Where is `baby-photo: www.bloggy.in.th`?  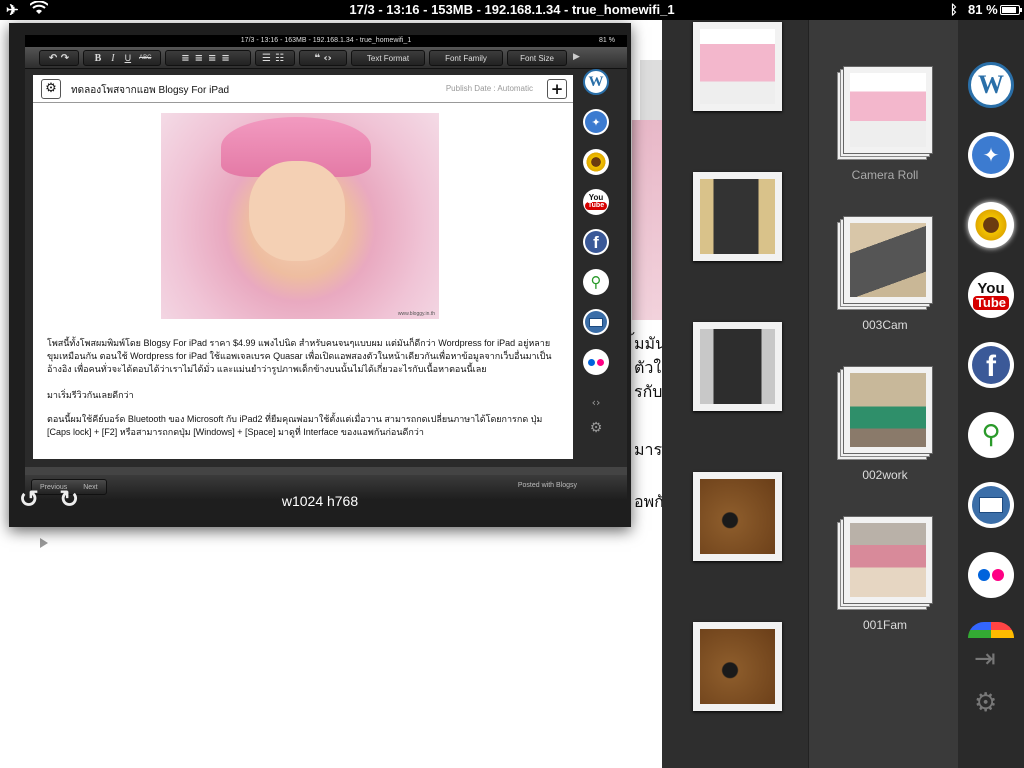 baby-photo: www.bloggy.in.th is located at coordinates (300, 216).